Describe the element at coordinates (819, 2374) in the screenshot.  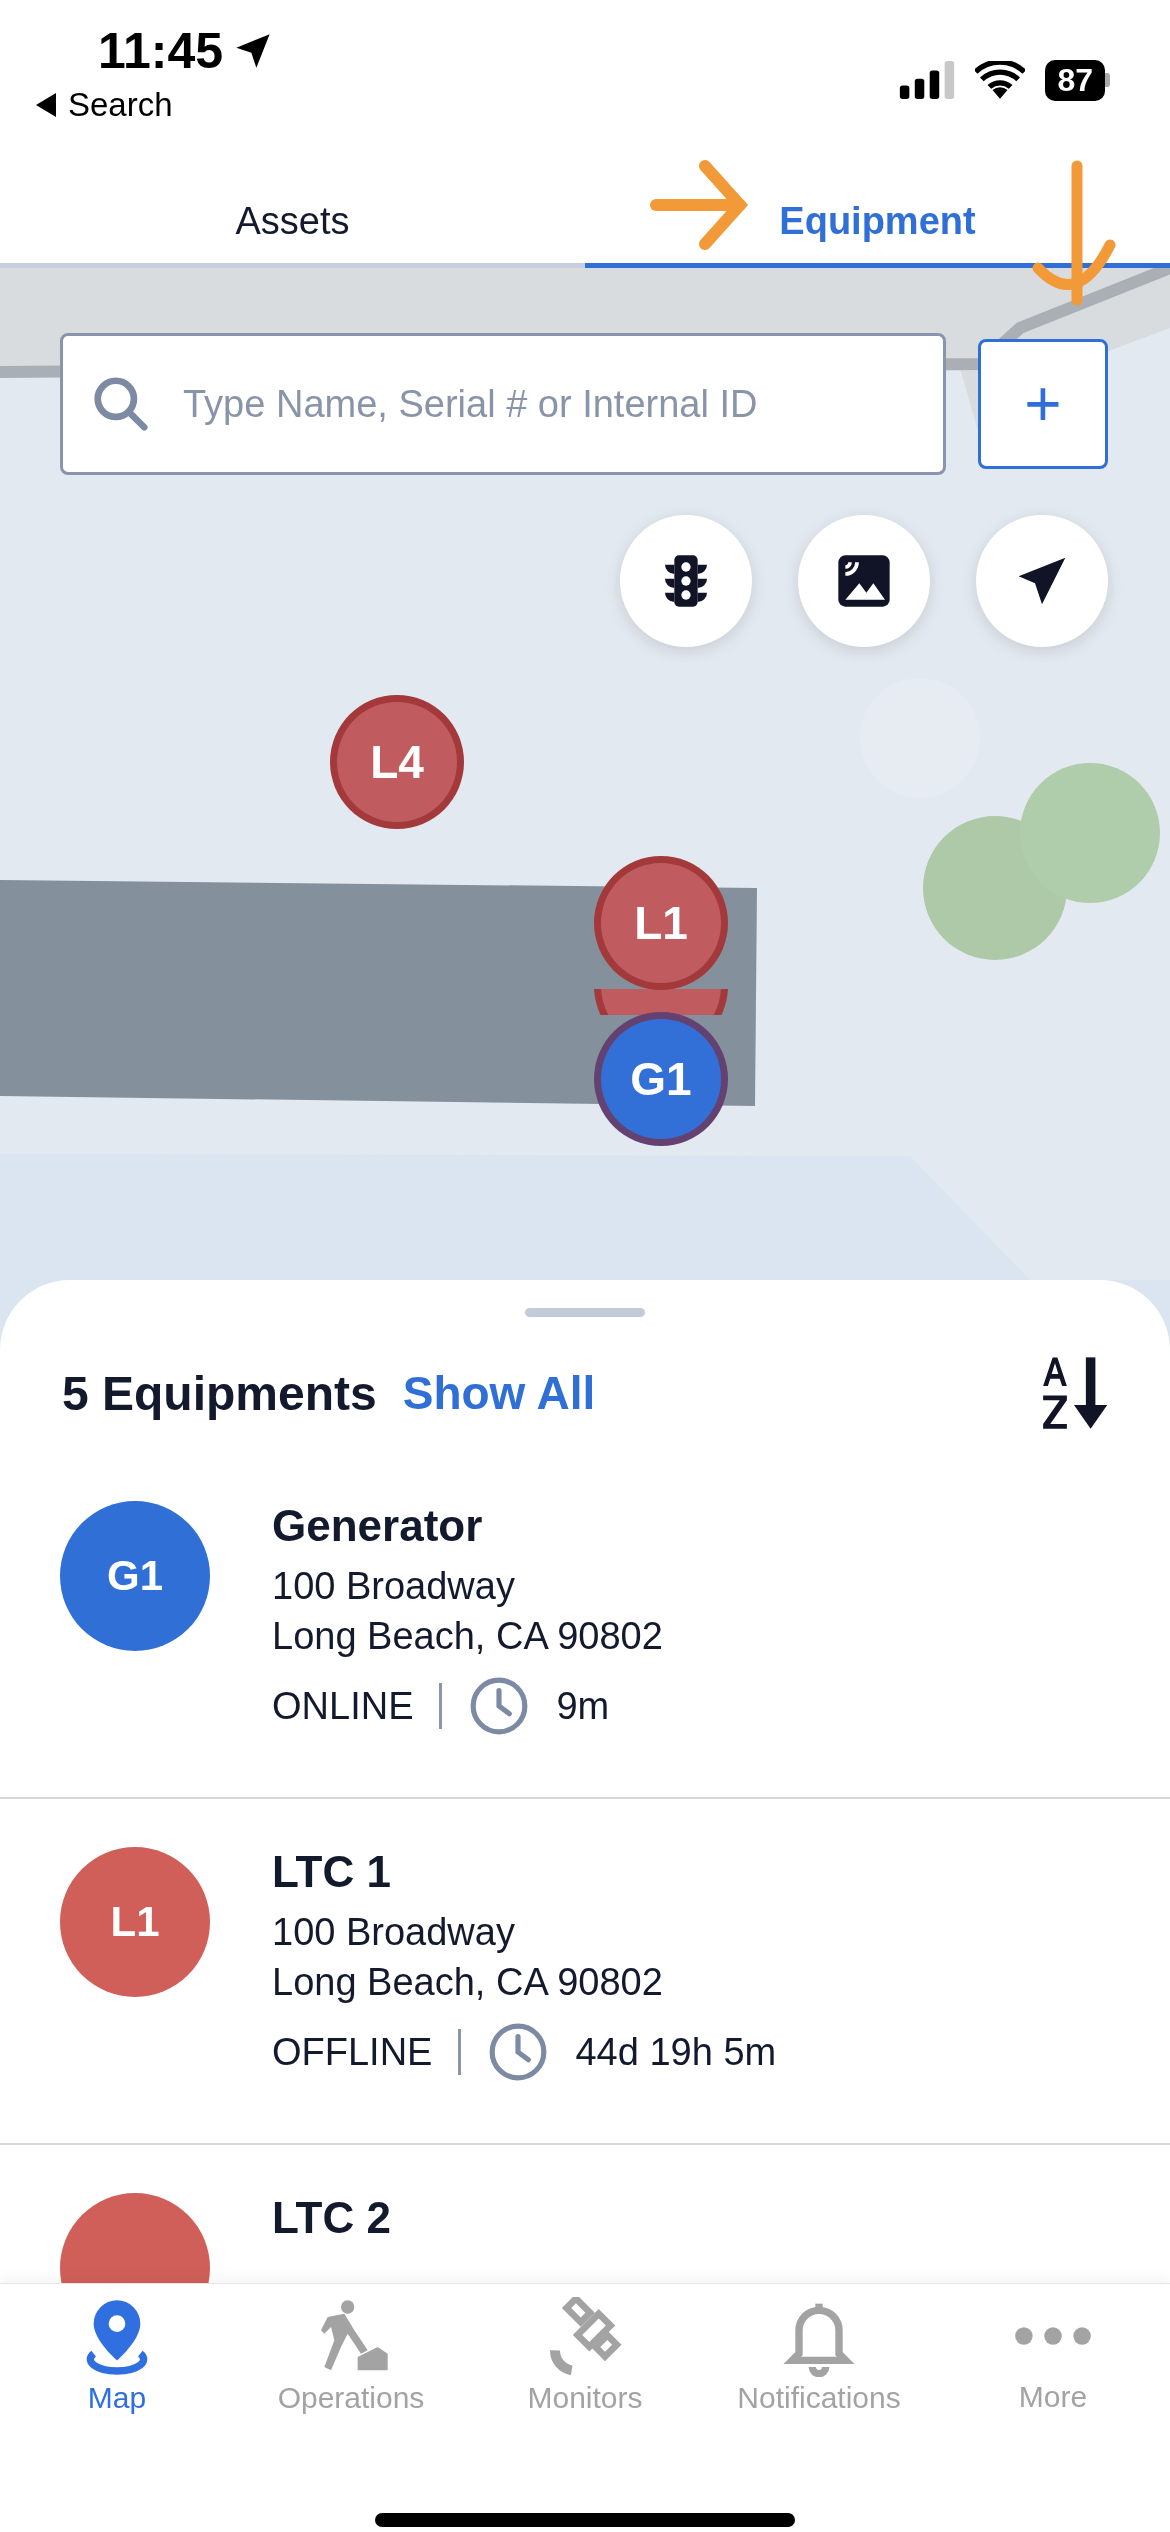
I see `tab-bar-item: Notifications` at that location.